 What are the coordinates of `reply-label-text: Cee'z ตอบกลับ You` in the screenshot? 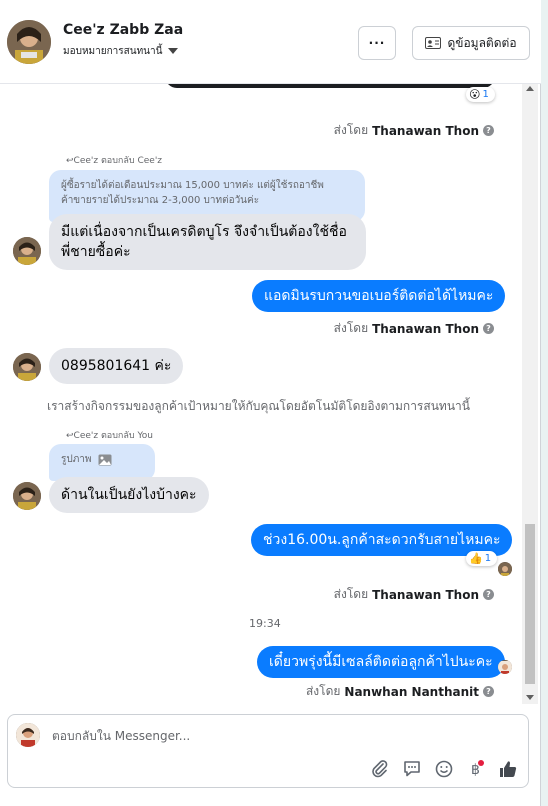 It's located at (113, 436).